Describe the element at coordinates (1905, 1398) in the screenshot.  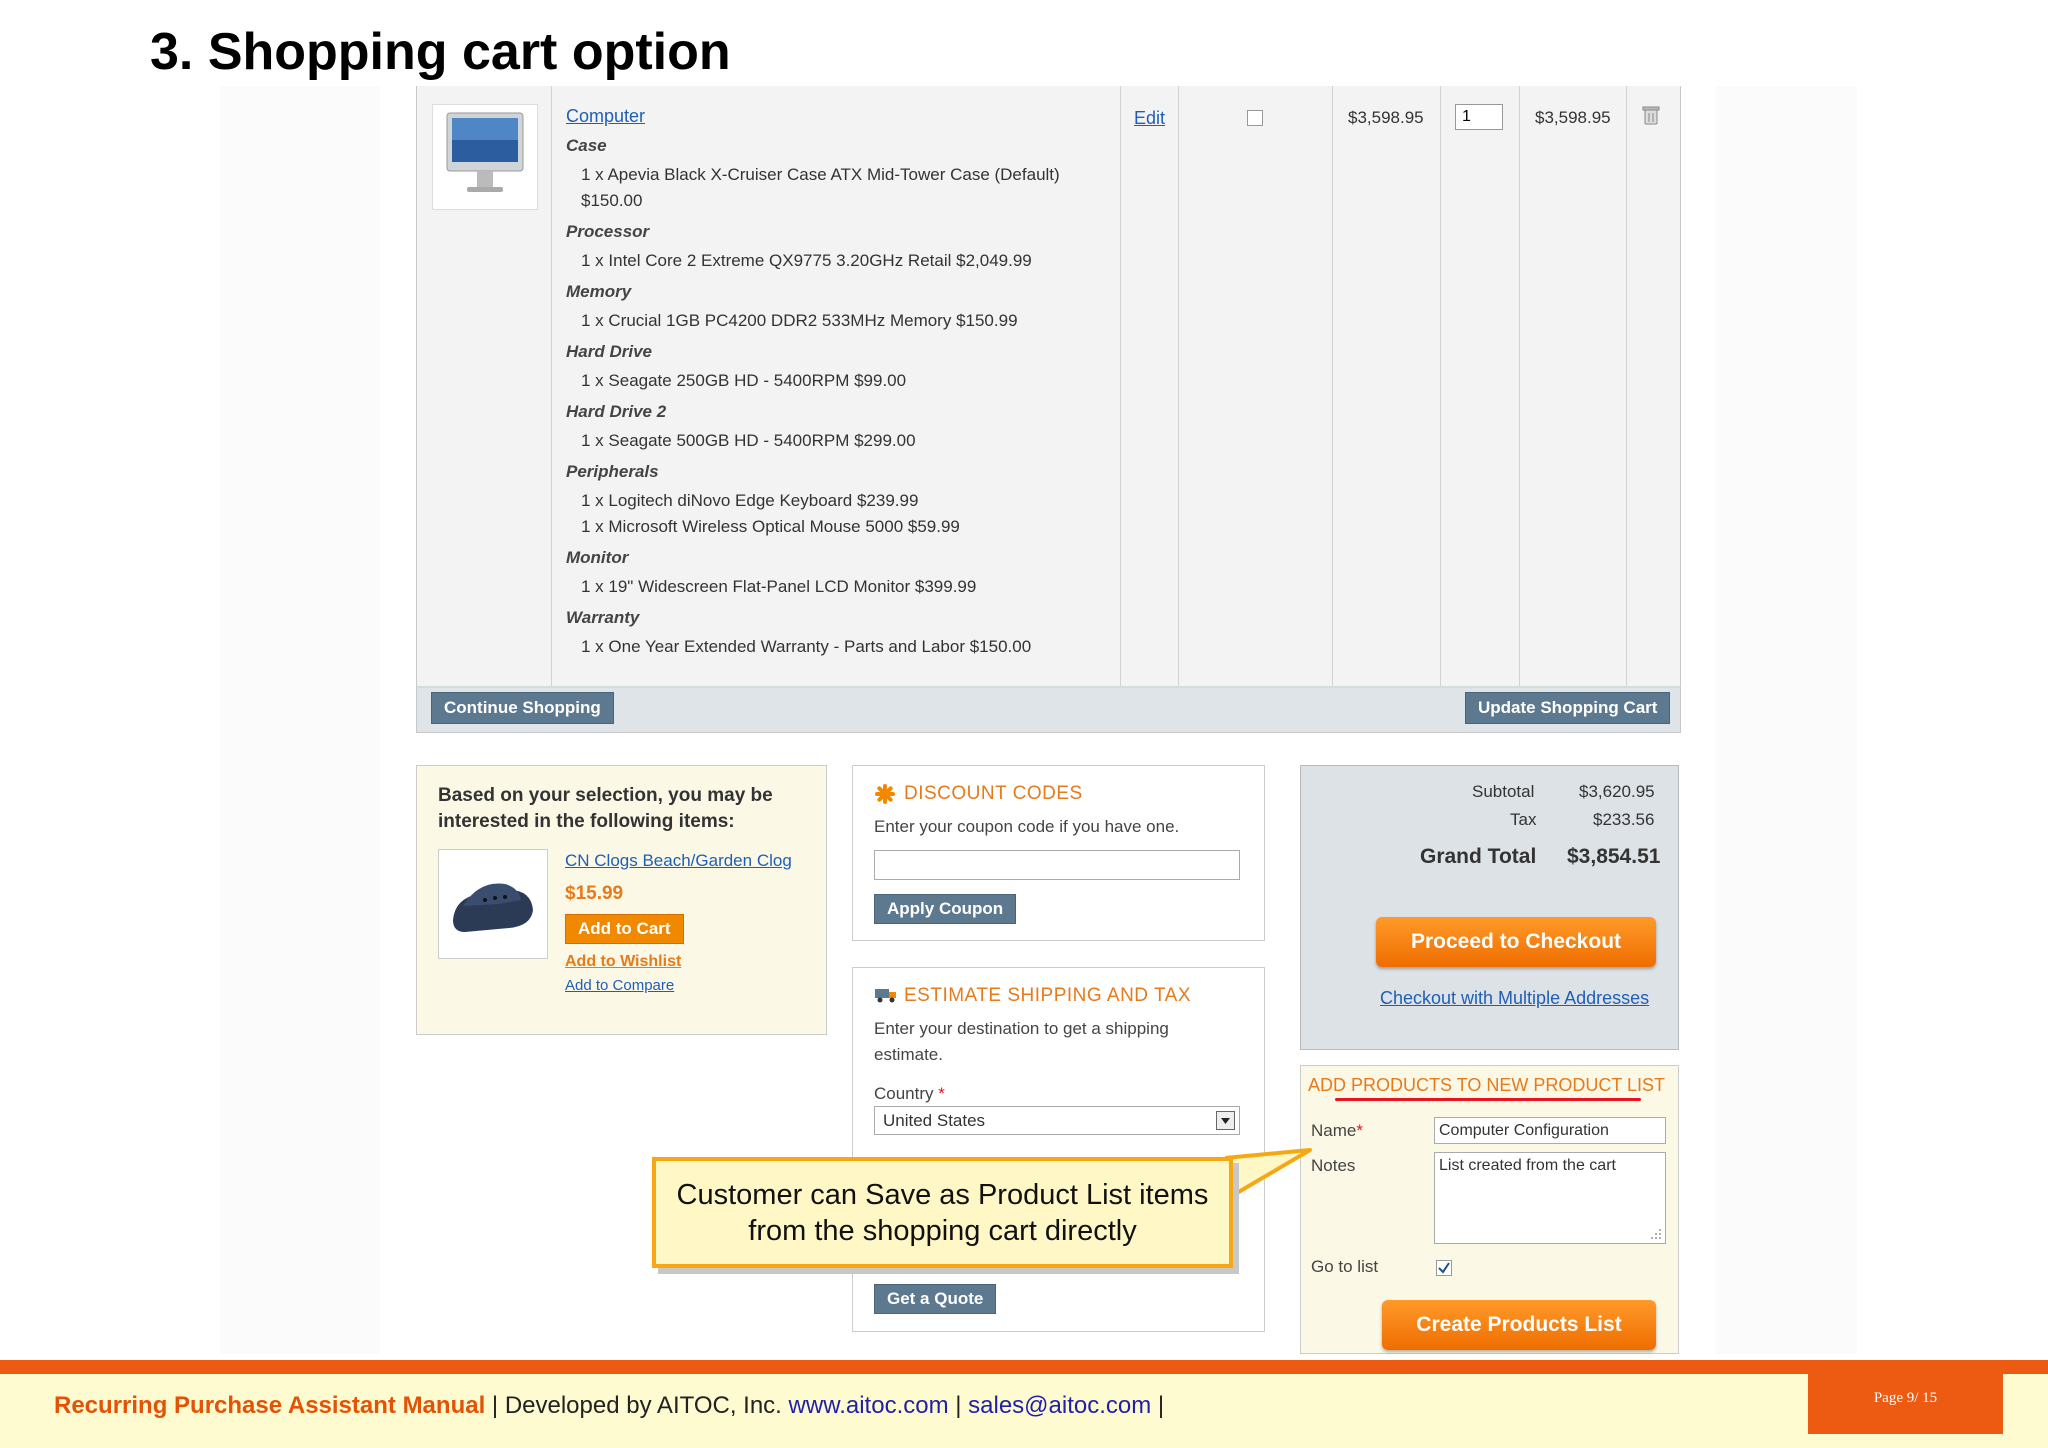
I see `page-number: Page 9/ 15` at that location.